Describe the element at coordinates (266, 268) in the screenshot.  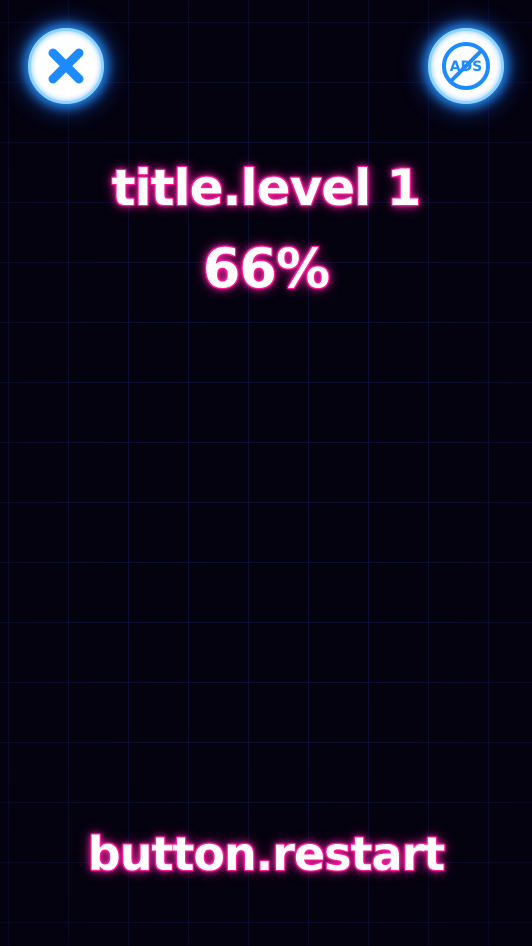
I see `level-progress-percent: 66%` at that location.